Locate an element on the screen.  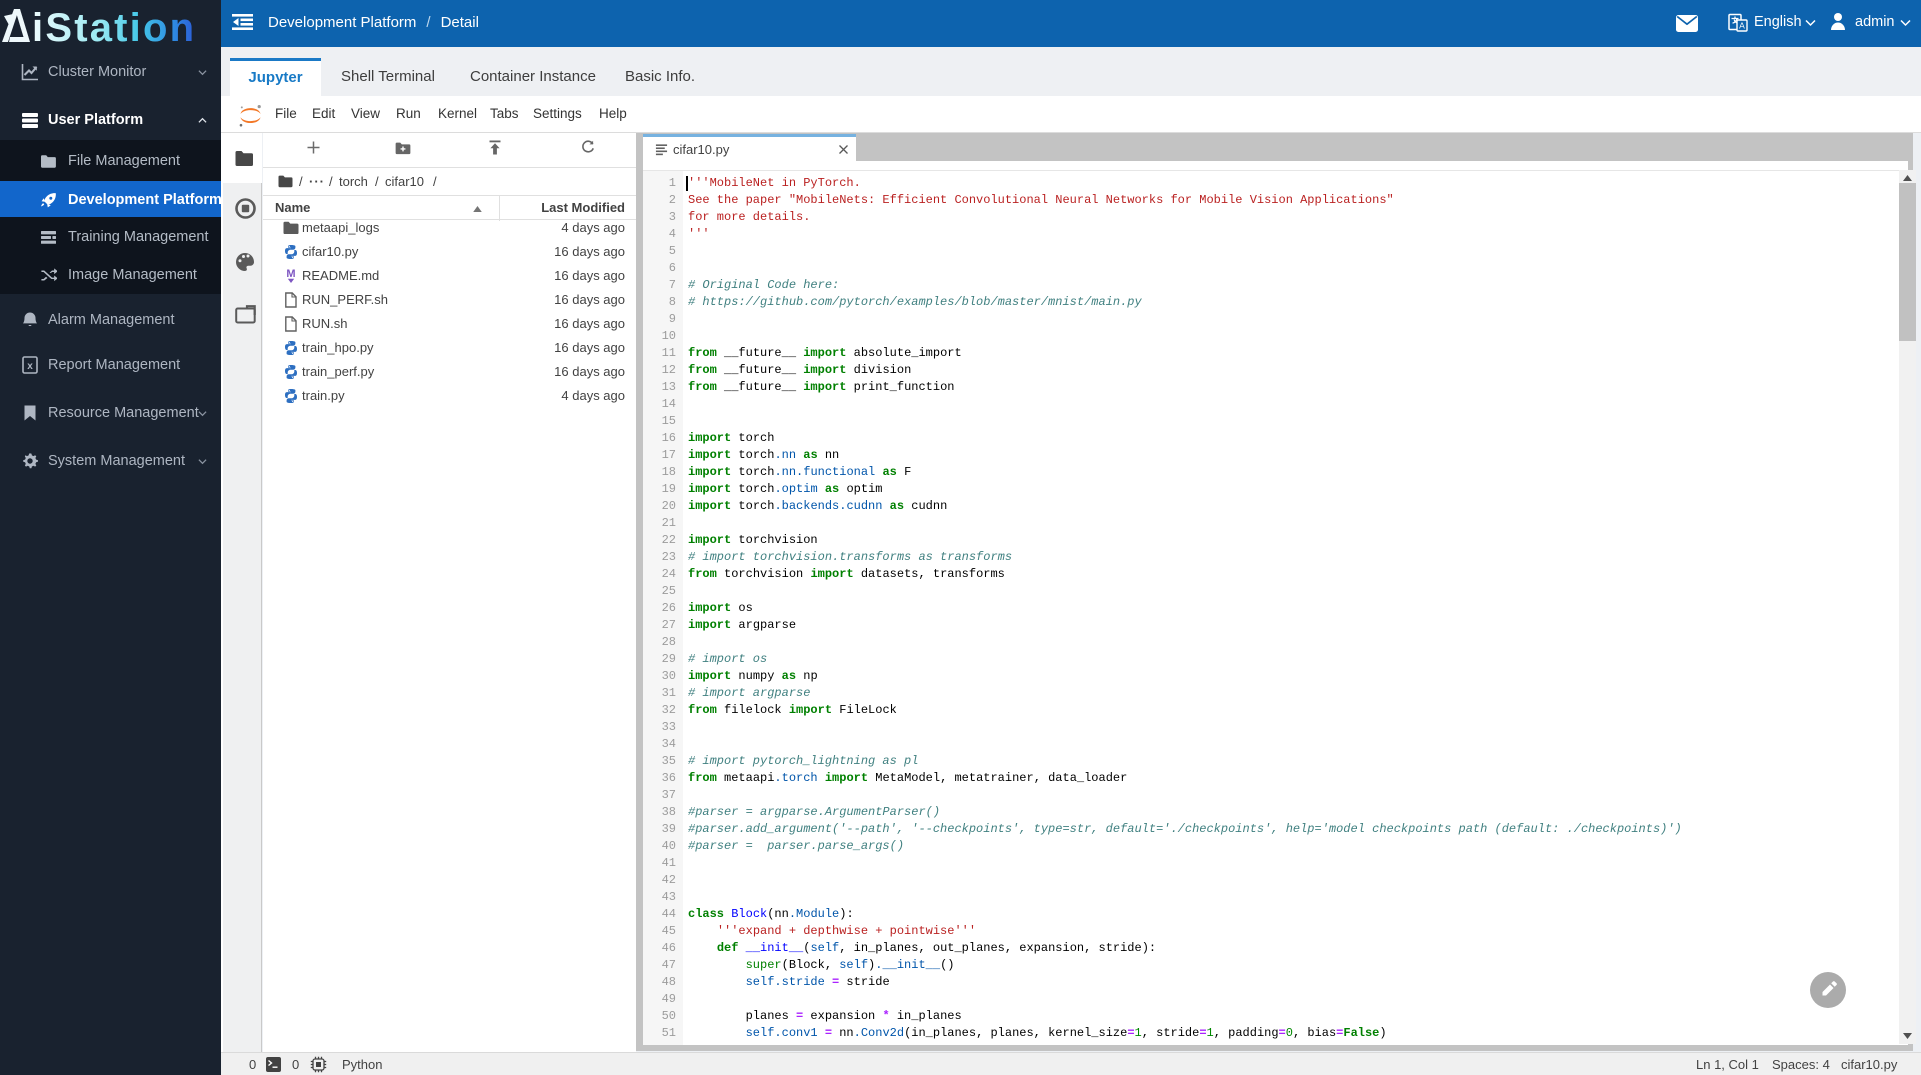
svg-text: A is located at coordinates (1742, 26).